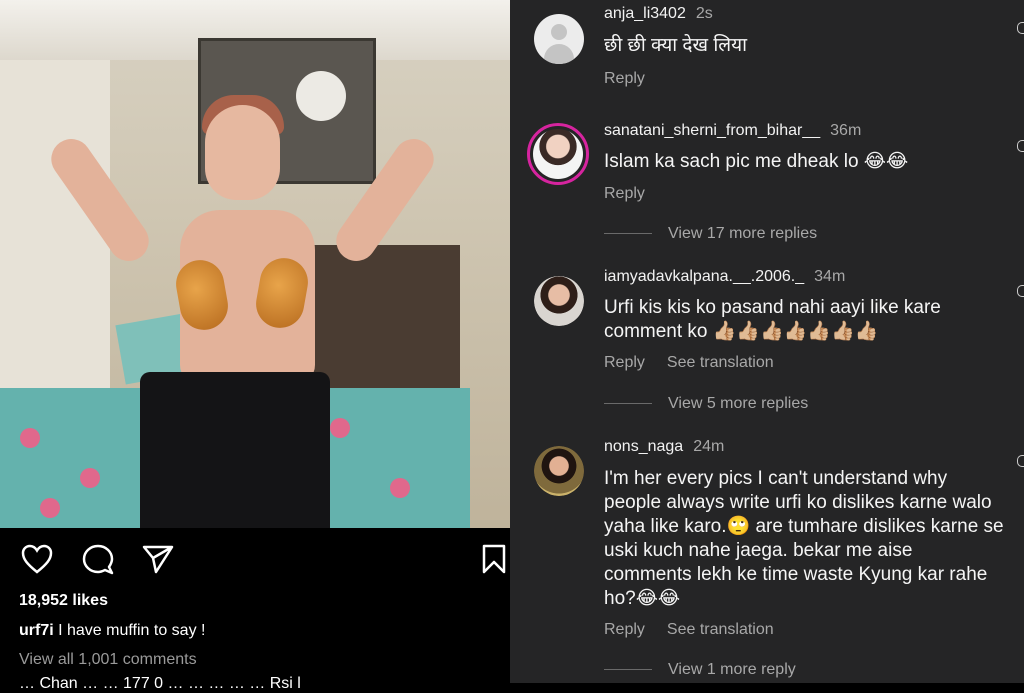 This screenshot has height=693, width=1024. I want to click on heart-outline-icon, so click(37, 559).